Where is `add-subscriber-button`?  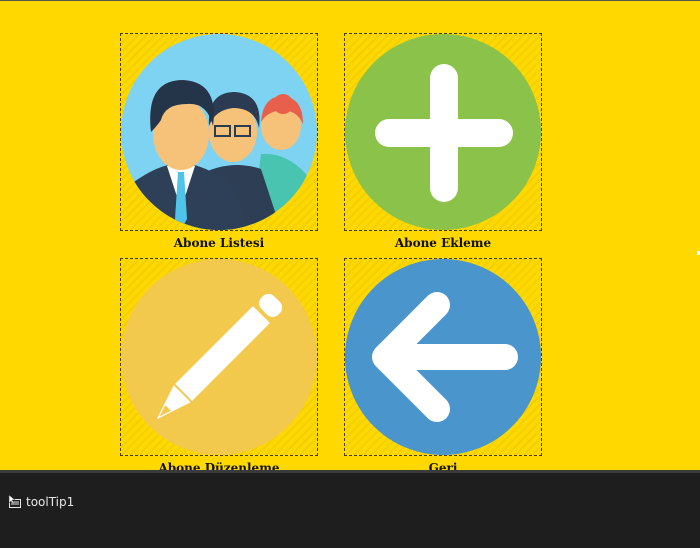 add-subscriber-button is located at coordinates (443, 132).